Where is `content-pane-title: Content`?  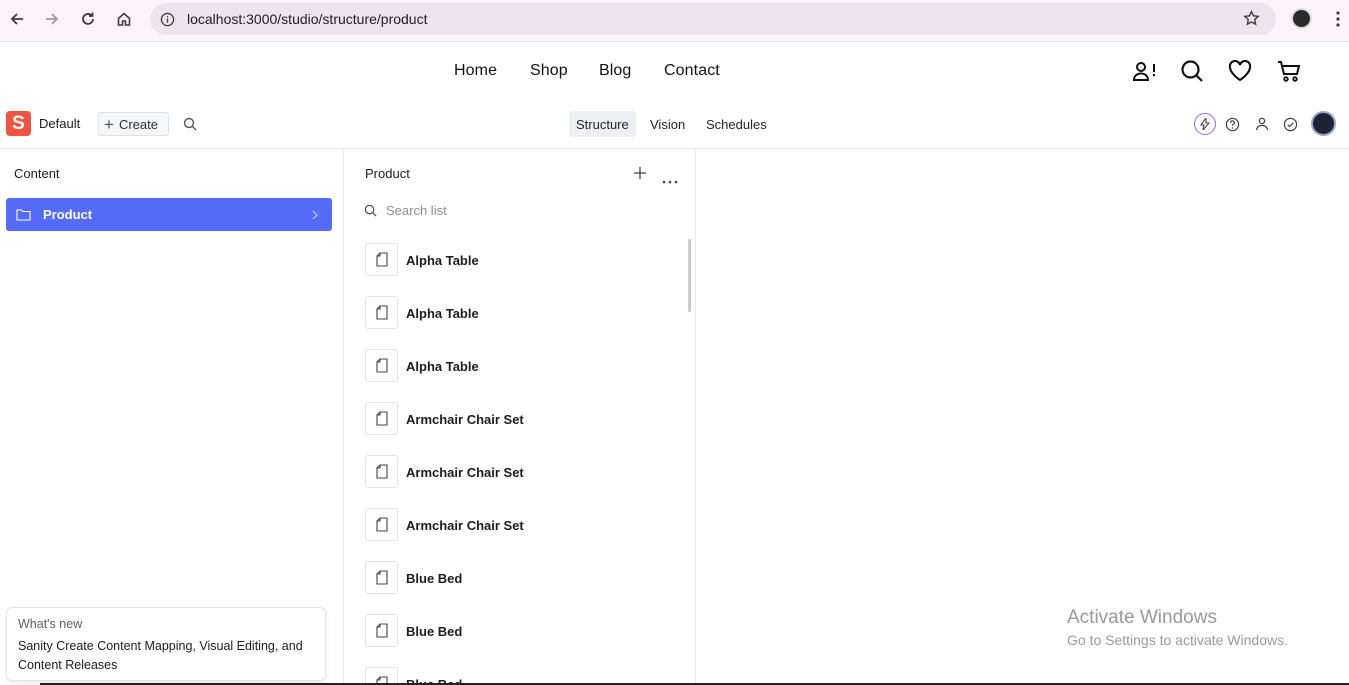
content-pane-title: Content is located at coordinates (37, 173).